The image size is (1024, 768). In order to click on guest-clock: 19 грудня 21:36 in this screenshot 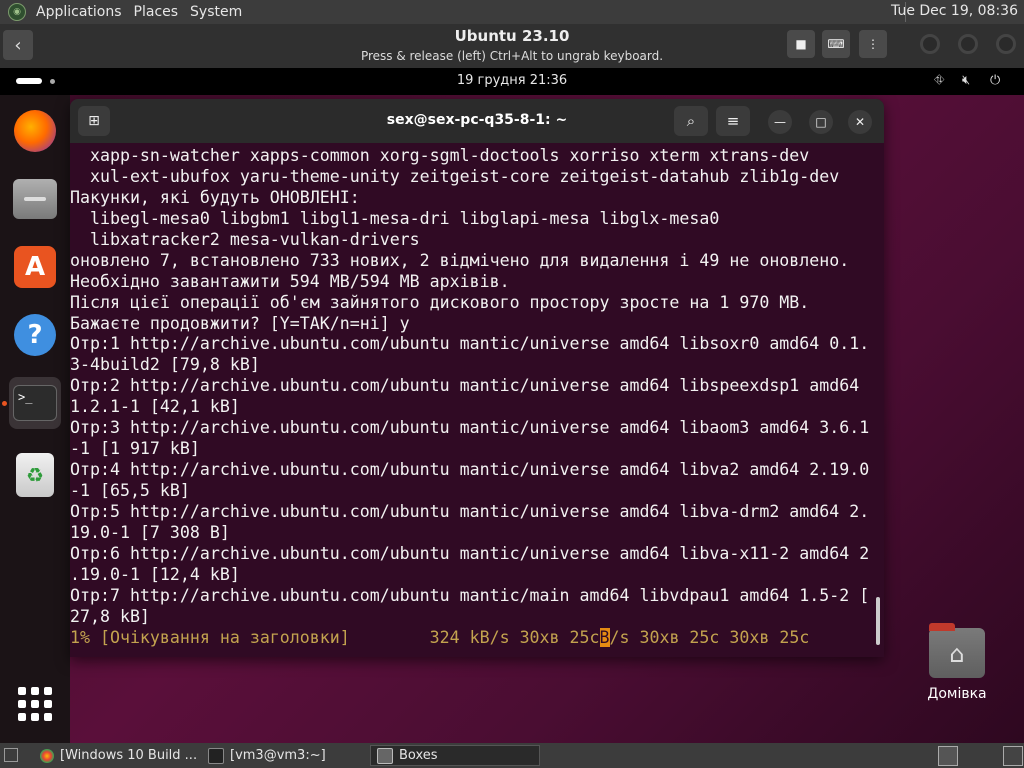, I will do `click(512, 80)`.